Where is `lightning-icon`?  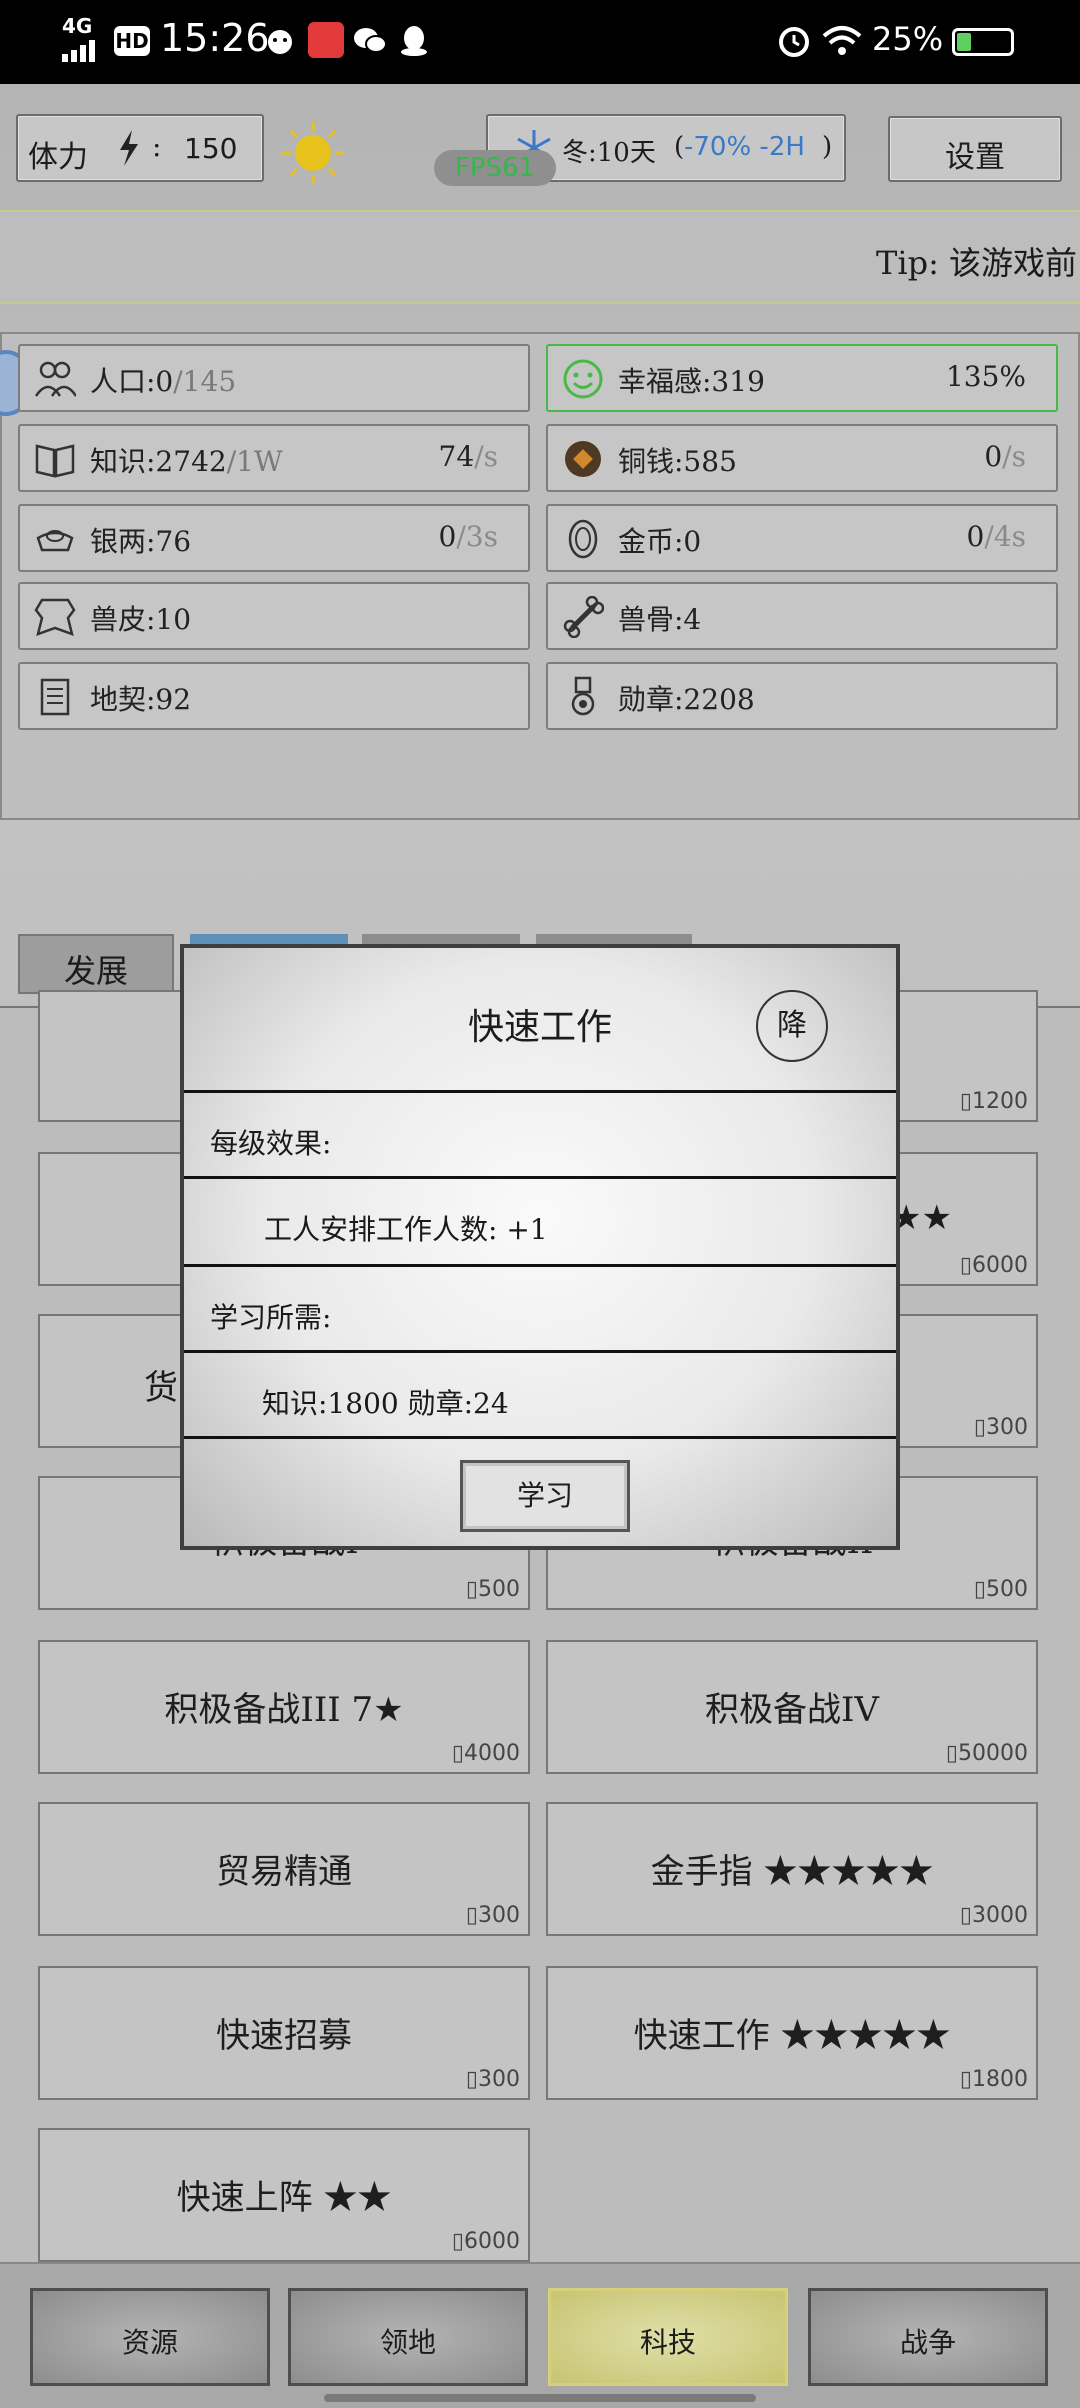
lightning-icon is located at coordinates (129, 147).